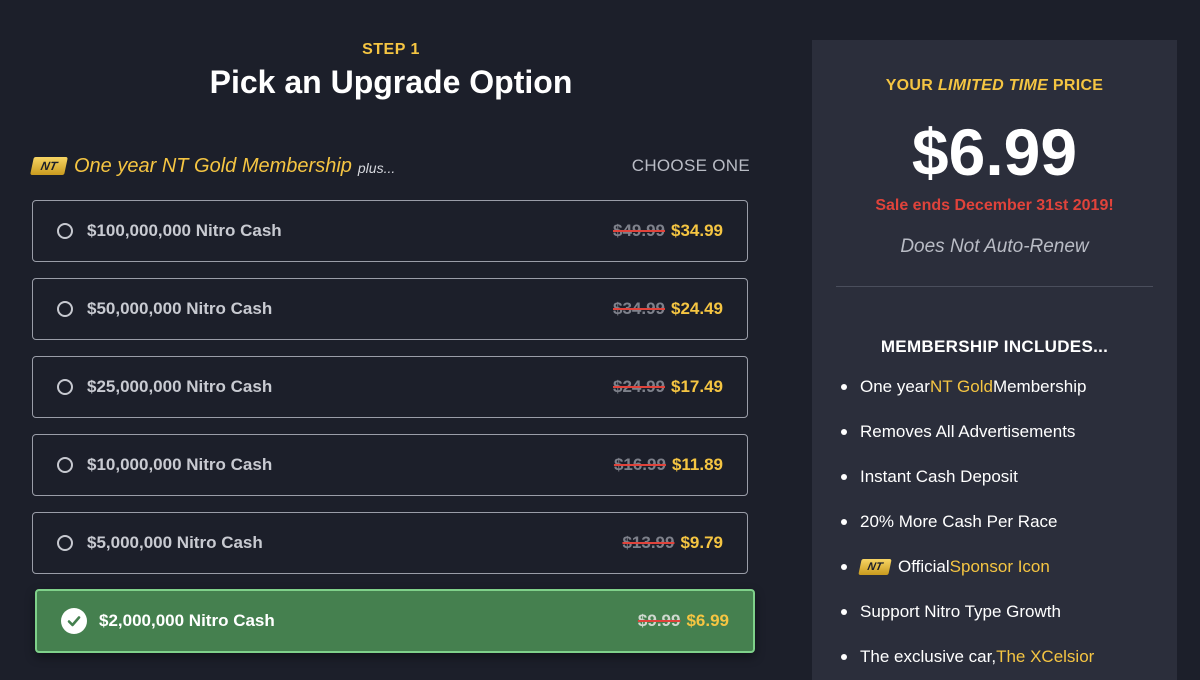 This screenshot has width=1200, height=680. Describe the element at coordinates (697, 308) in the screenshot. I see `sale-price: $24.49` at that location.